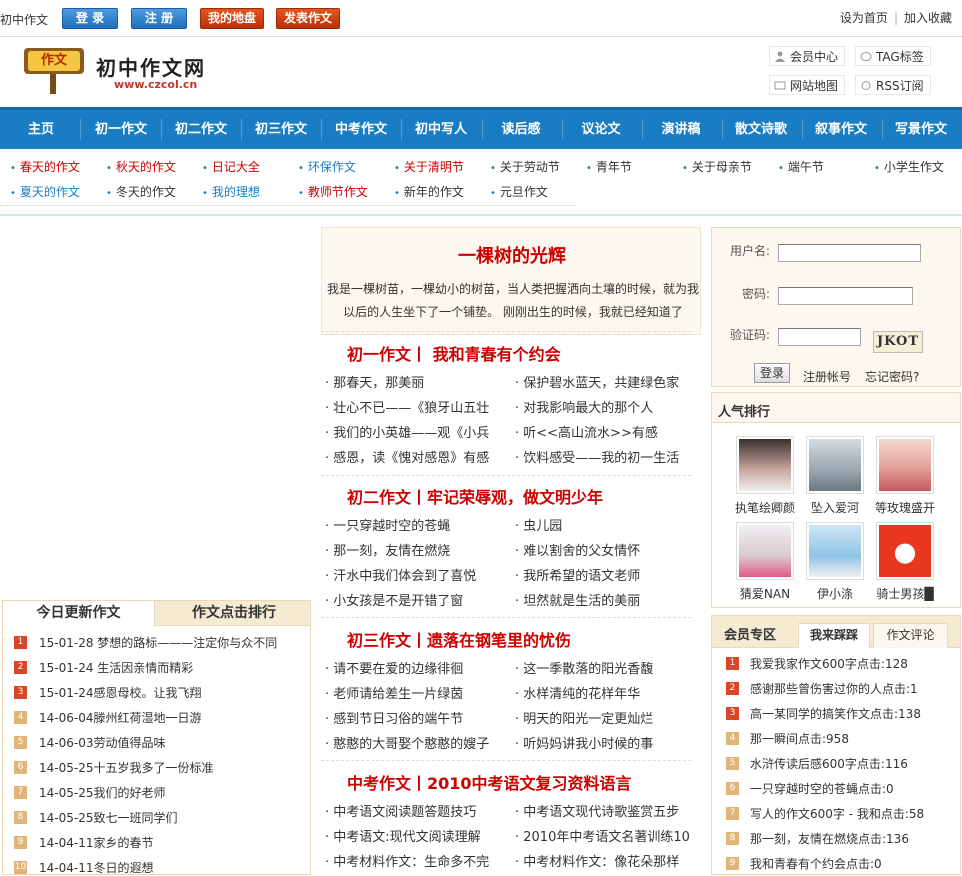  I want to click on article-link: · 饮料感受——我的初一生活, so click(605, 456).